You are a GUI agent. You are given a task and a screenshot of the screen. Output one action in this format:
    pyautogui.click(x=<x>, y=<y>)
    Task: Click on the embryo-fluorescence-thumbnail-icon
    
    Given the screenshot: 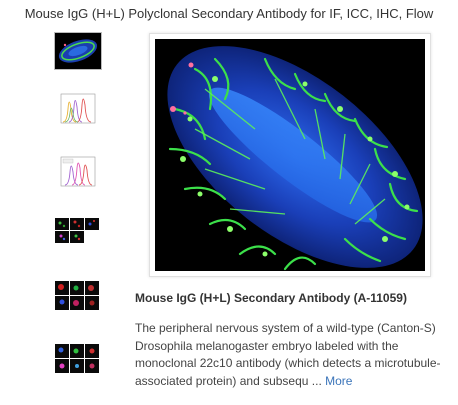 What is the action you would take?
    pyautogui.click(x=78, y=51)
    